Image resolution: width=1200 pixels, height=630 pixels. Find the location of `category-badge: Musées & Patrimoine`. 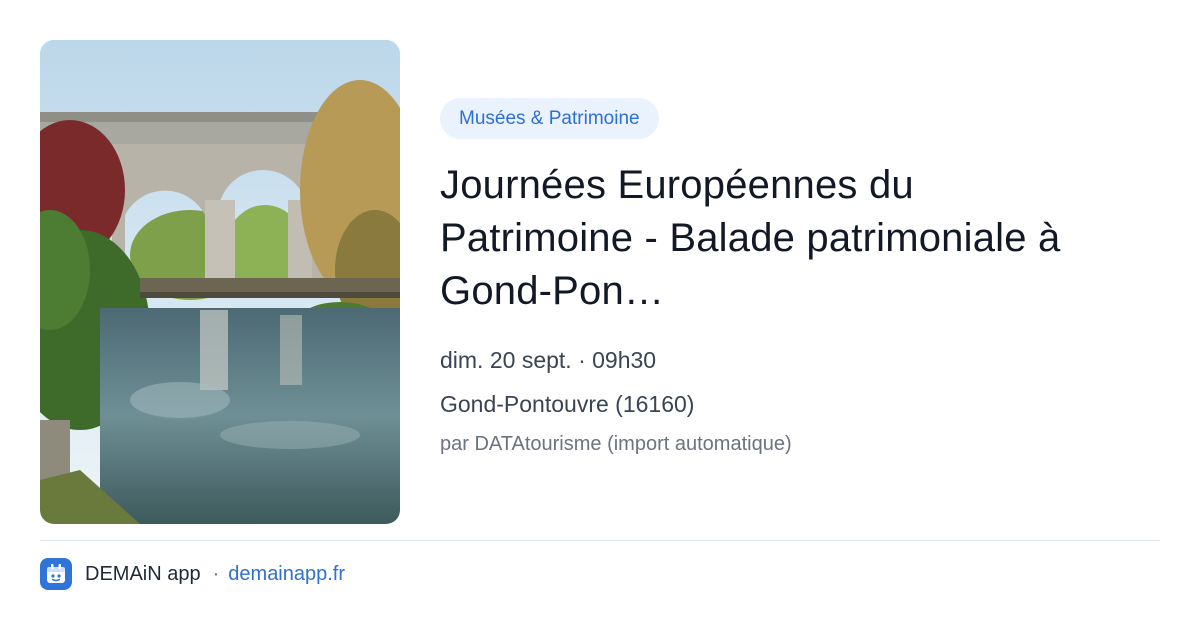

category-badge: Musées & Patrimoine is located at coordinates (549, 118).